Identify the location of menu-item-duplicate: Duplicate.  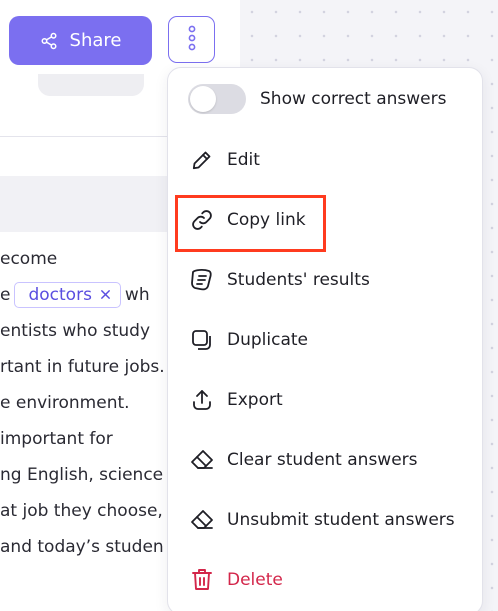
(248, 340).